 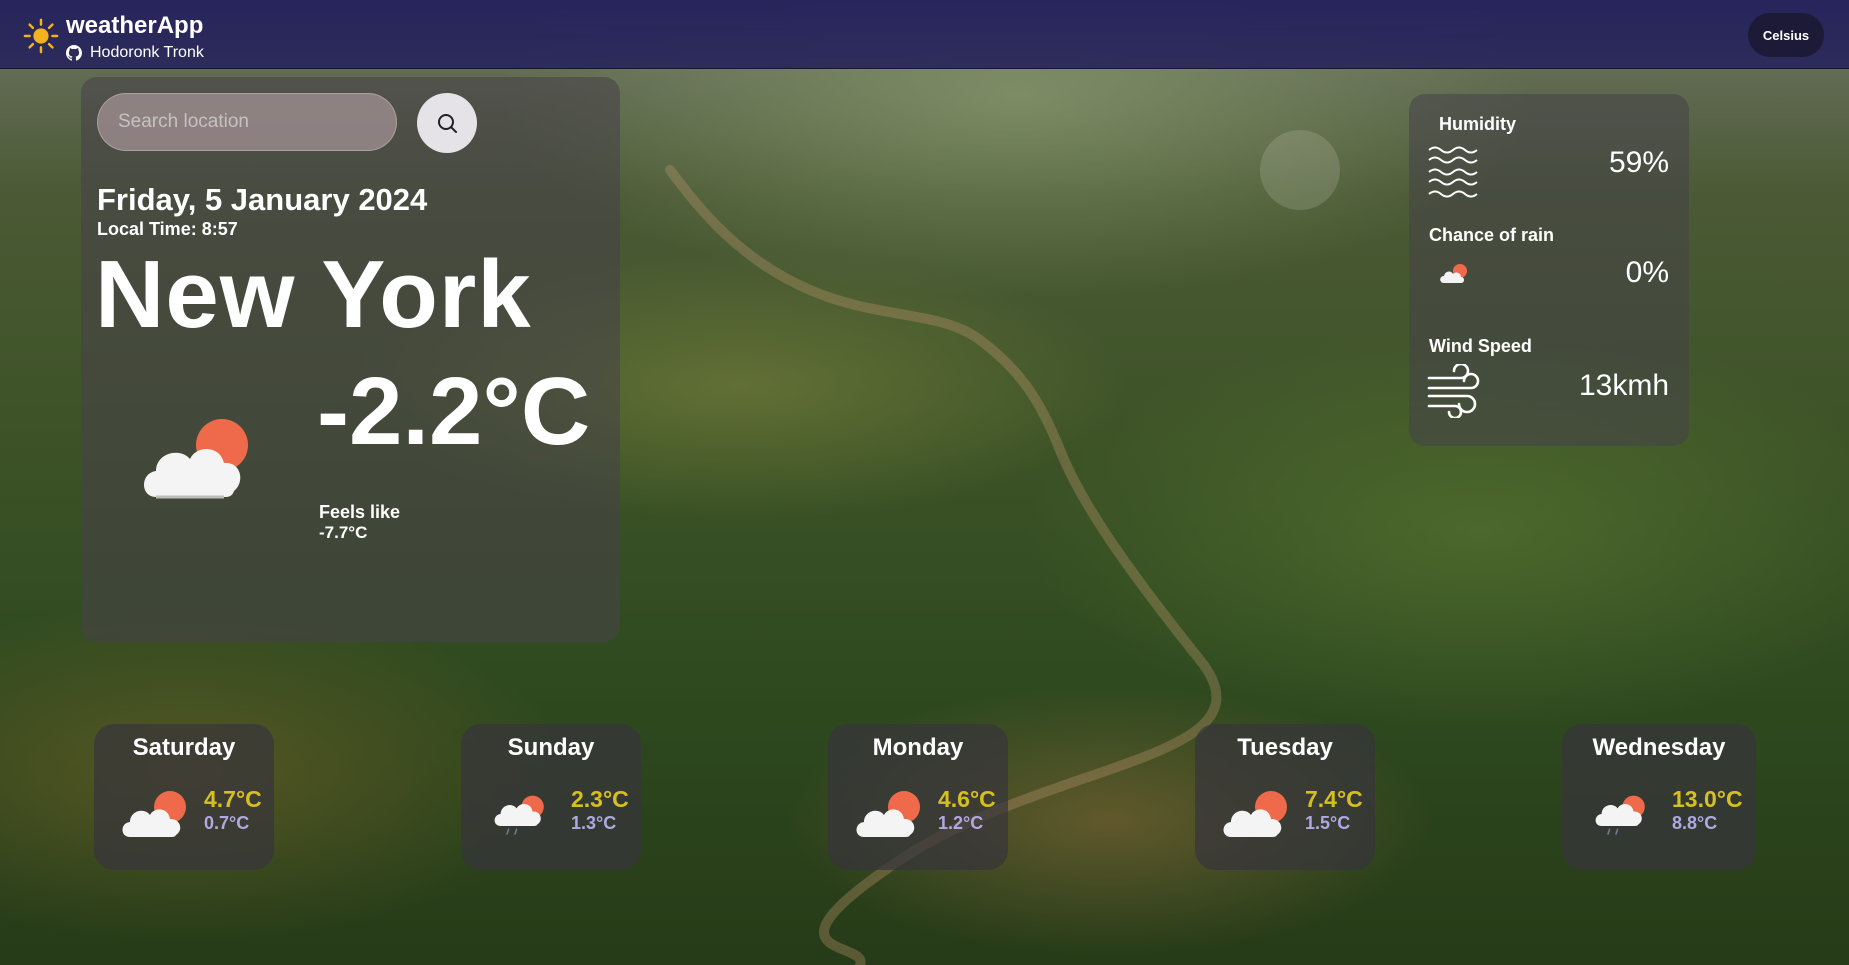 What do you see at coordinates (551, 747) in the screenshot?
I see `forecast-day: Sunday` at bounding box center [551, 747].